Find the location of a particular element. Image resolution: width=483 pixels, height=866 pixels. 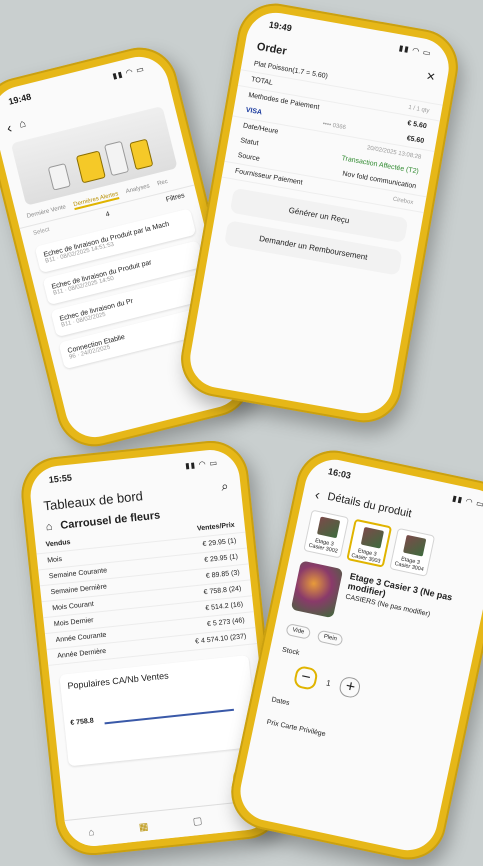

locker-cell: Etage 3 Casier 3002 is located at coordinates (326, 534).